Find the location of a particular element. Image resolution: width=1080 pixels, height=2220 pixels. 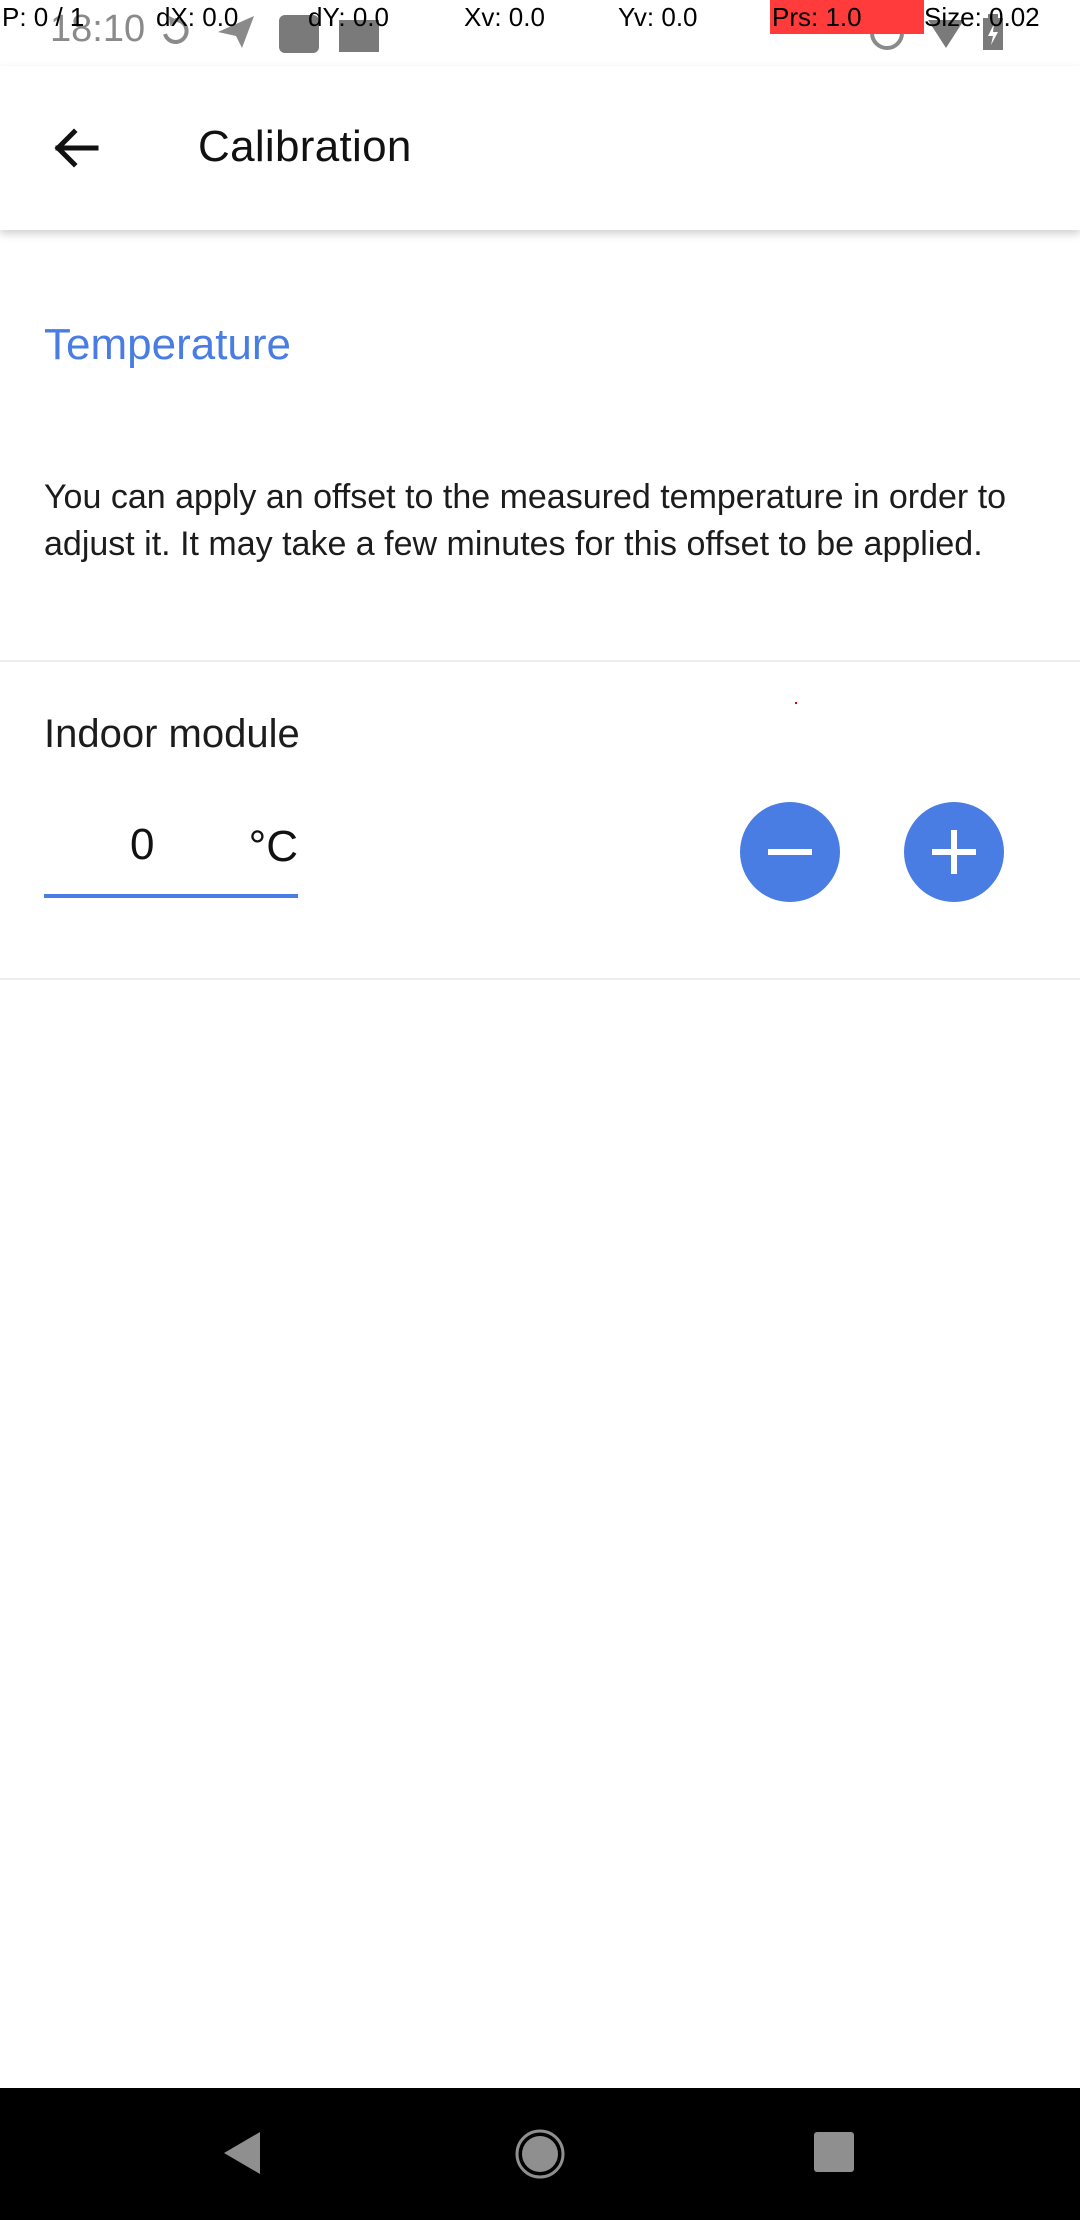

offset-value: 0 is located at coordinates (142, 845).